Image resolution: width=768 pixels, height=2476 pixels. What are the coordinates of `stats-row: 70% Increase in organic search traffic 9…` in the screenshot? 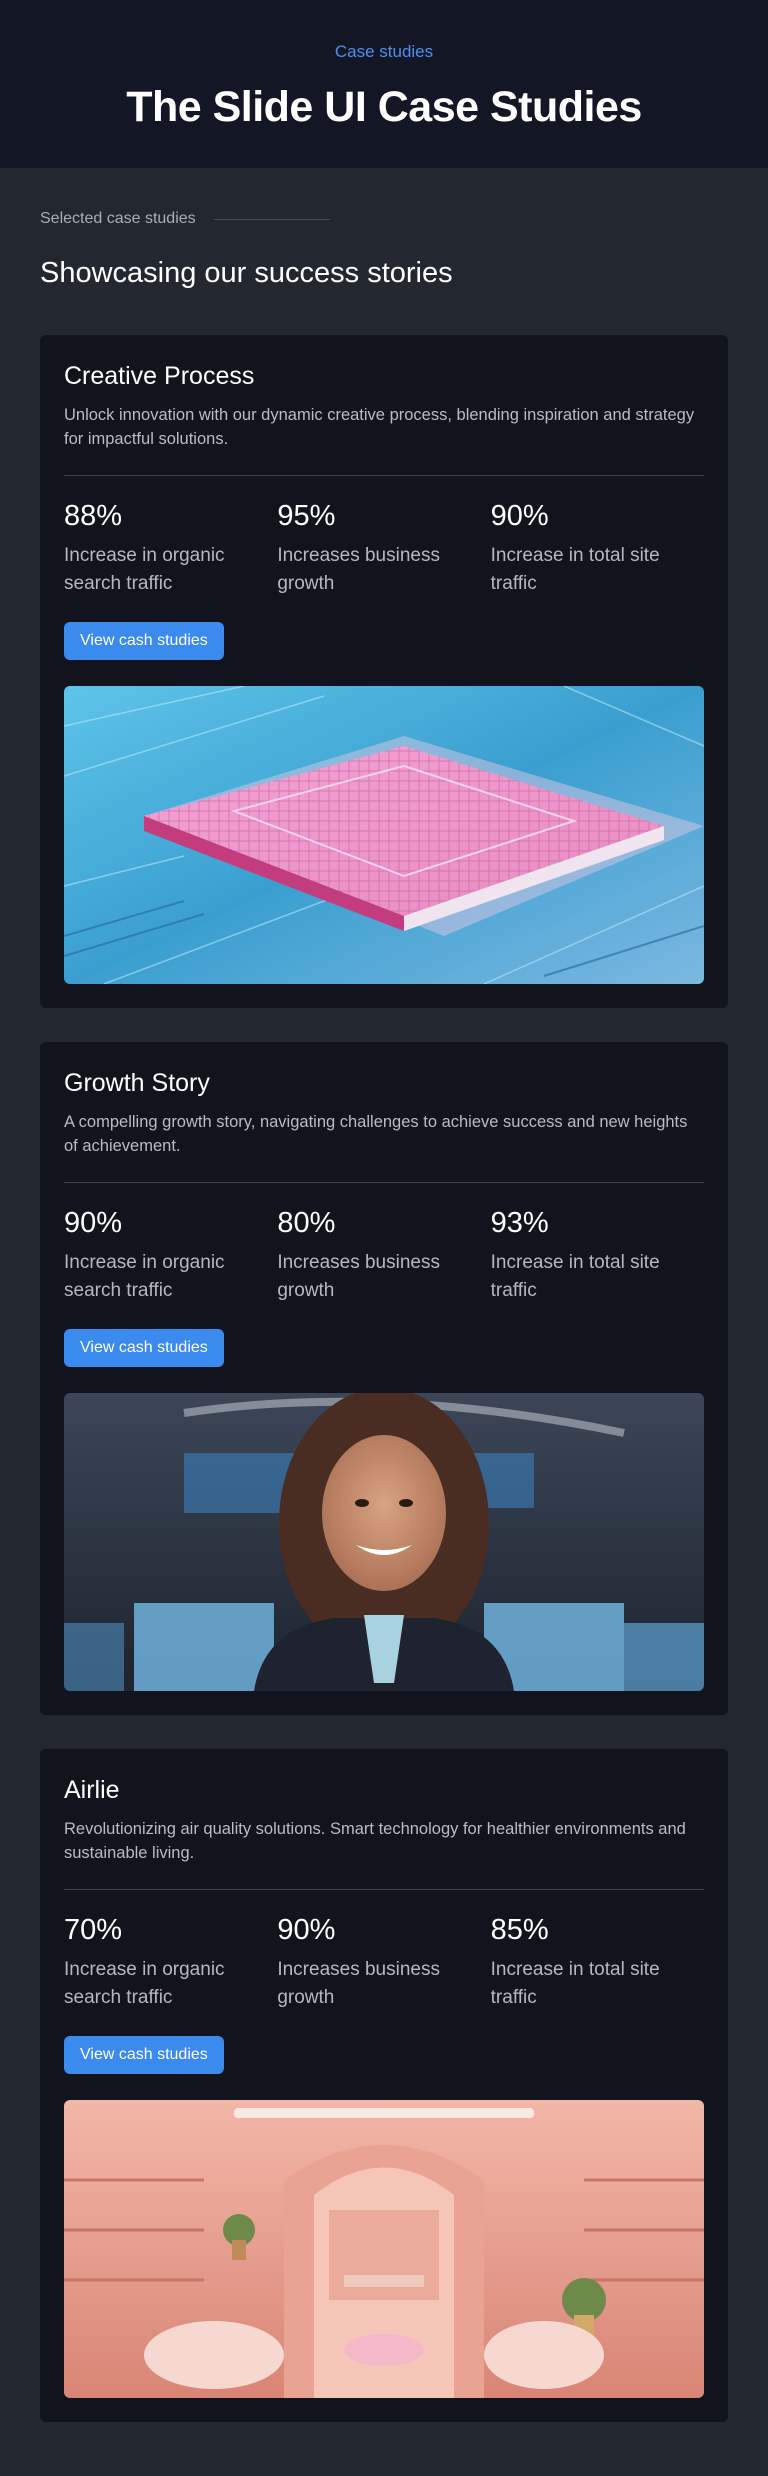 It's located at (384, 1962).